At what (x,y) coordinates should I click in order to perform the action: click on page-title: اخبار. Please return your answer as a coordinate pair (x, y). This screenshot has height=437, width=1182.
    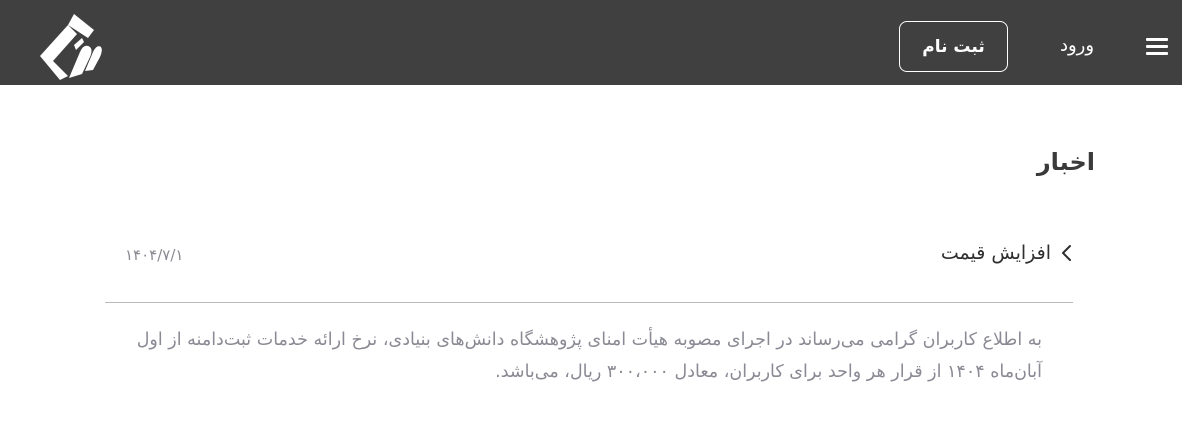
    Looking at the image, I should click on (1065, 162).